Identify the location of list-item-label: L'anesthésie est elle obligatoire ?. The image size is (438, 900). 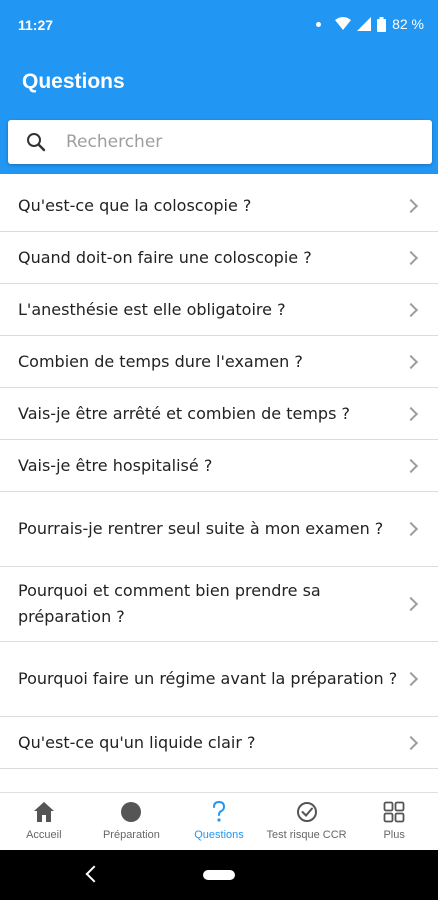
(152, 309).